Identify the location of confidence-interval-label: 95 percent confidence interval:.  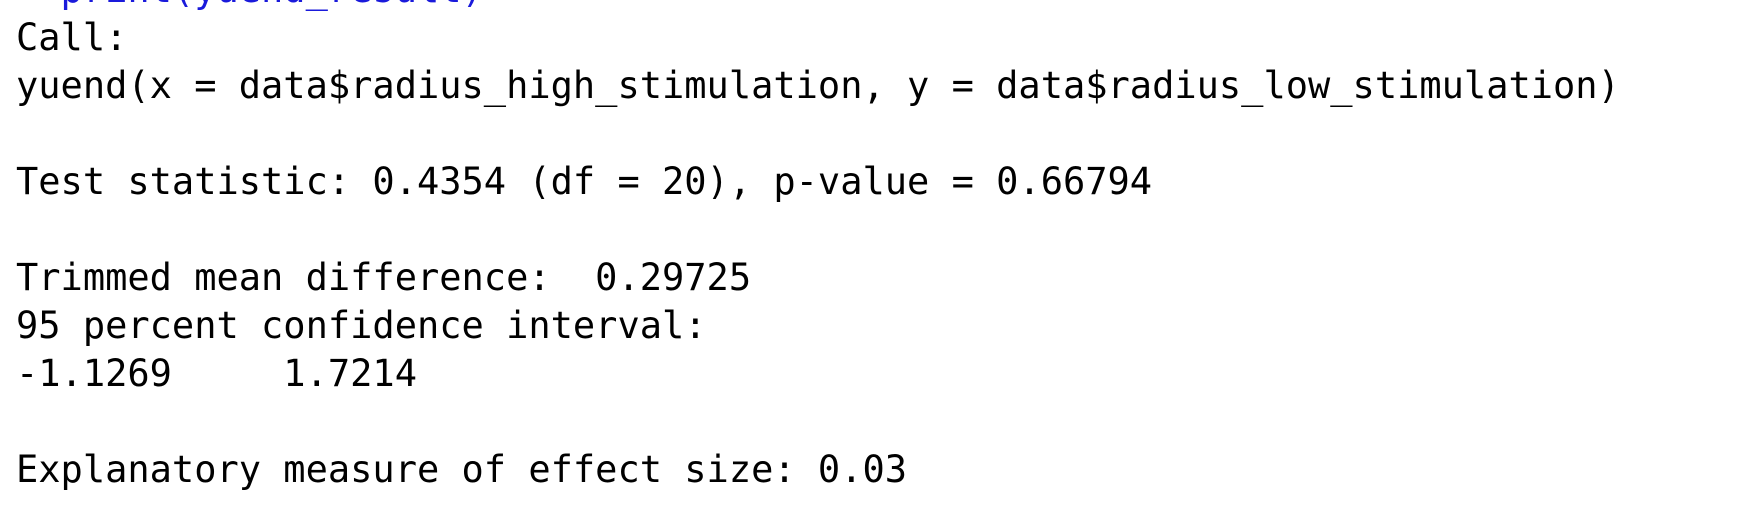
(361, 325).